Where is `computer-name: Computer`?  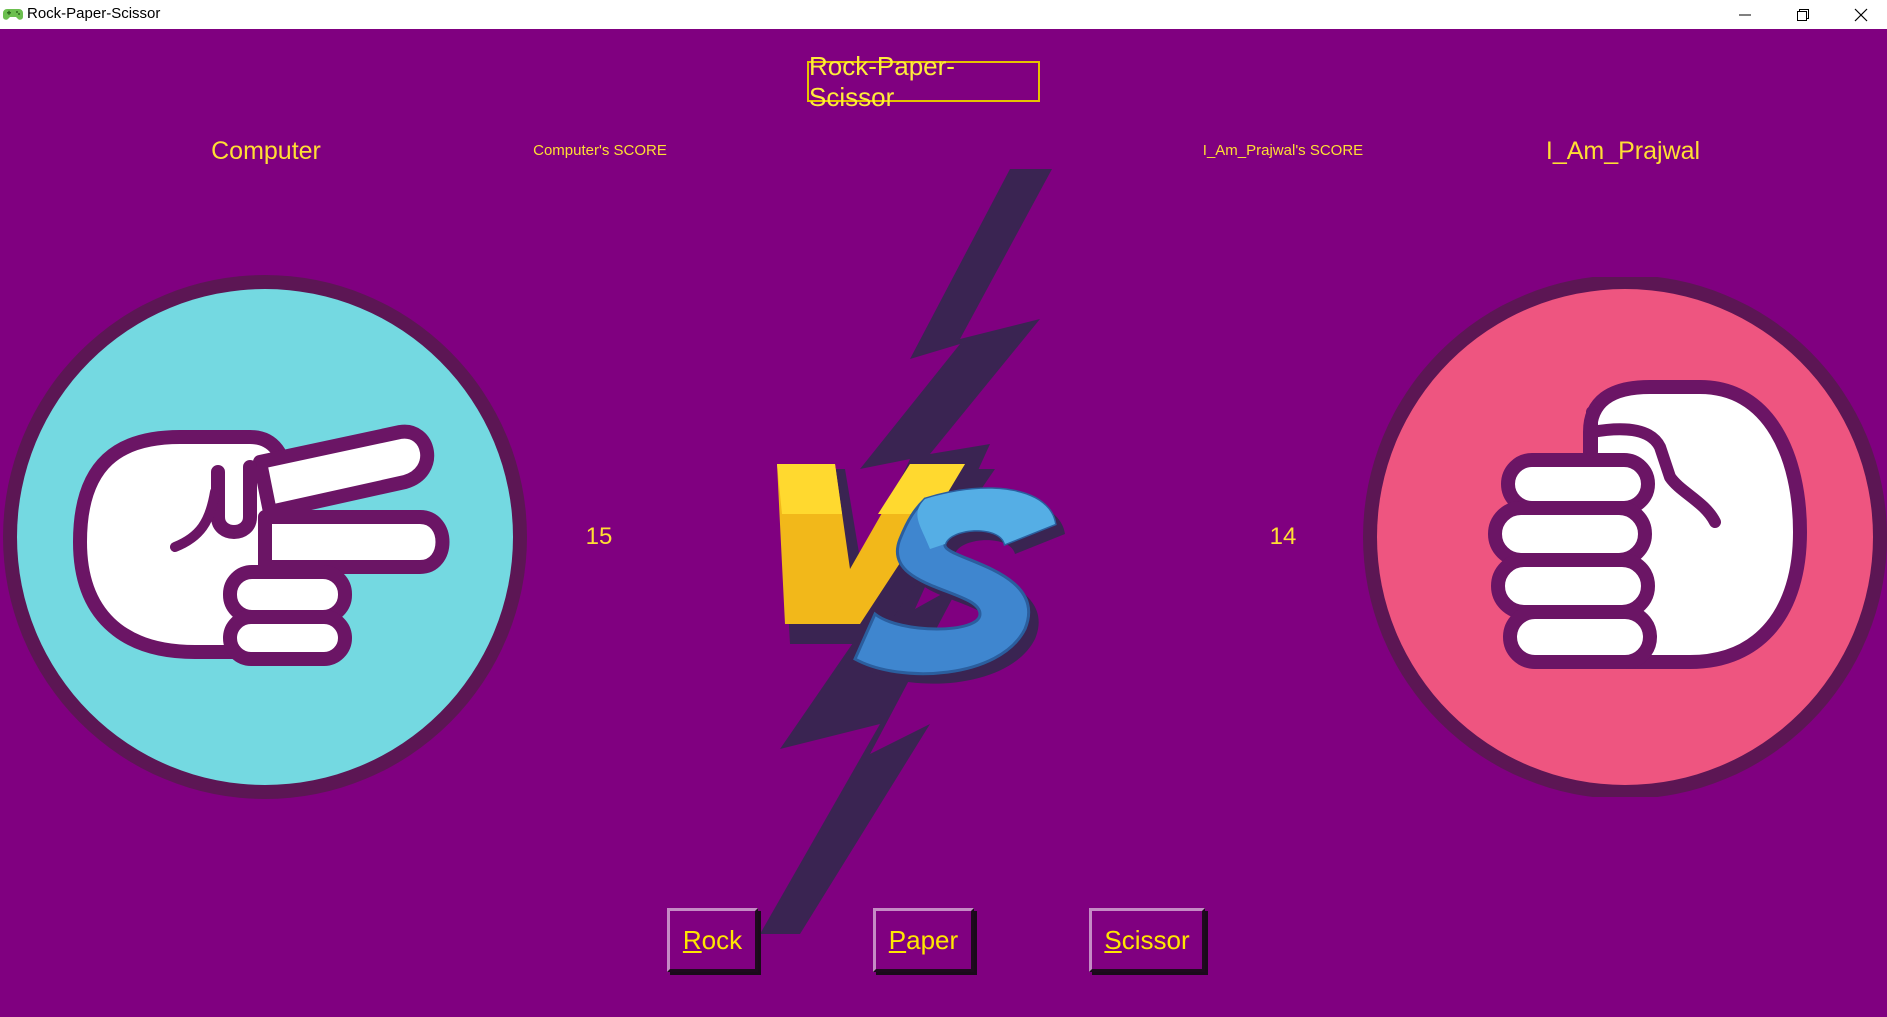
computer-name: Computer is located at coordinates (266, 151).